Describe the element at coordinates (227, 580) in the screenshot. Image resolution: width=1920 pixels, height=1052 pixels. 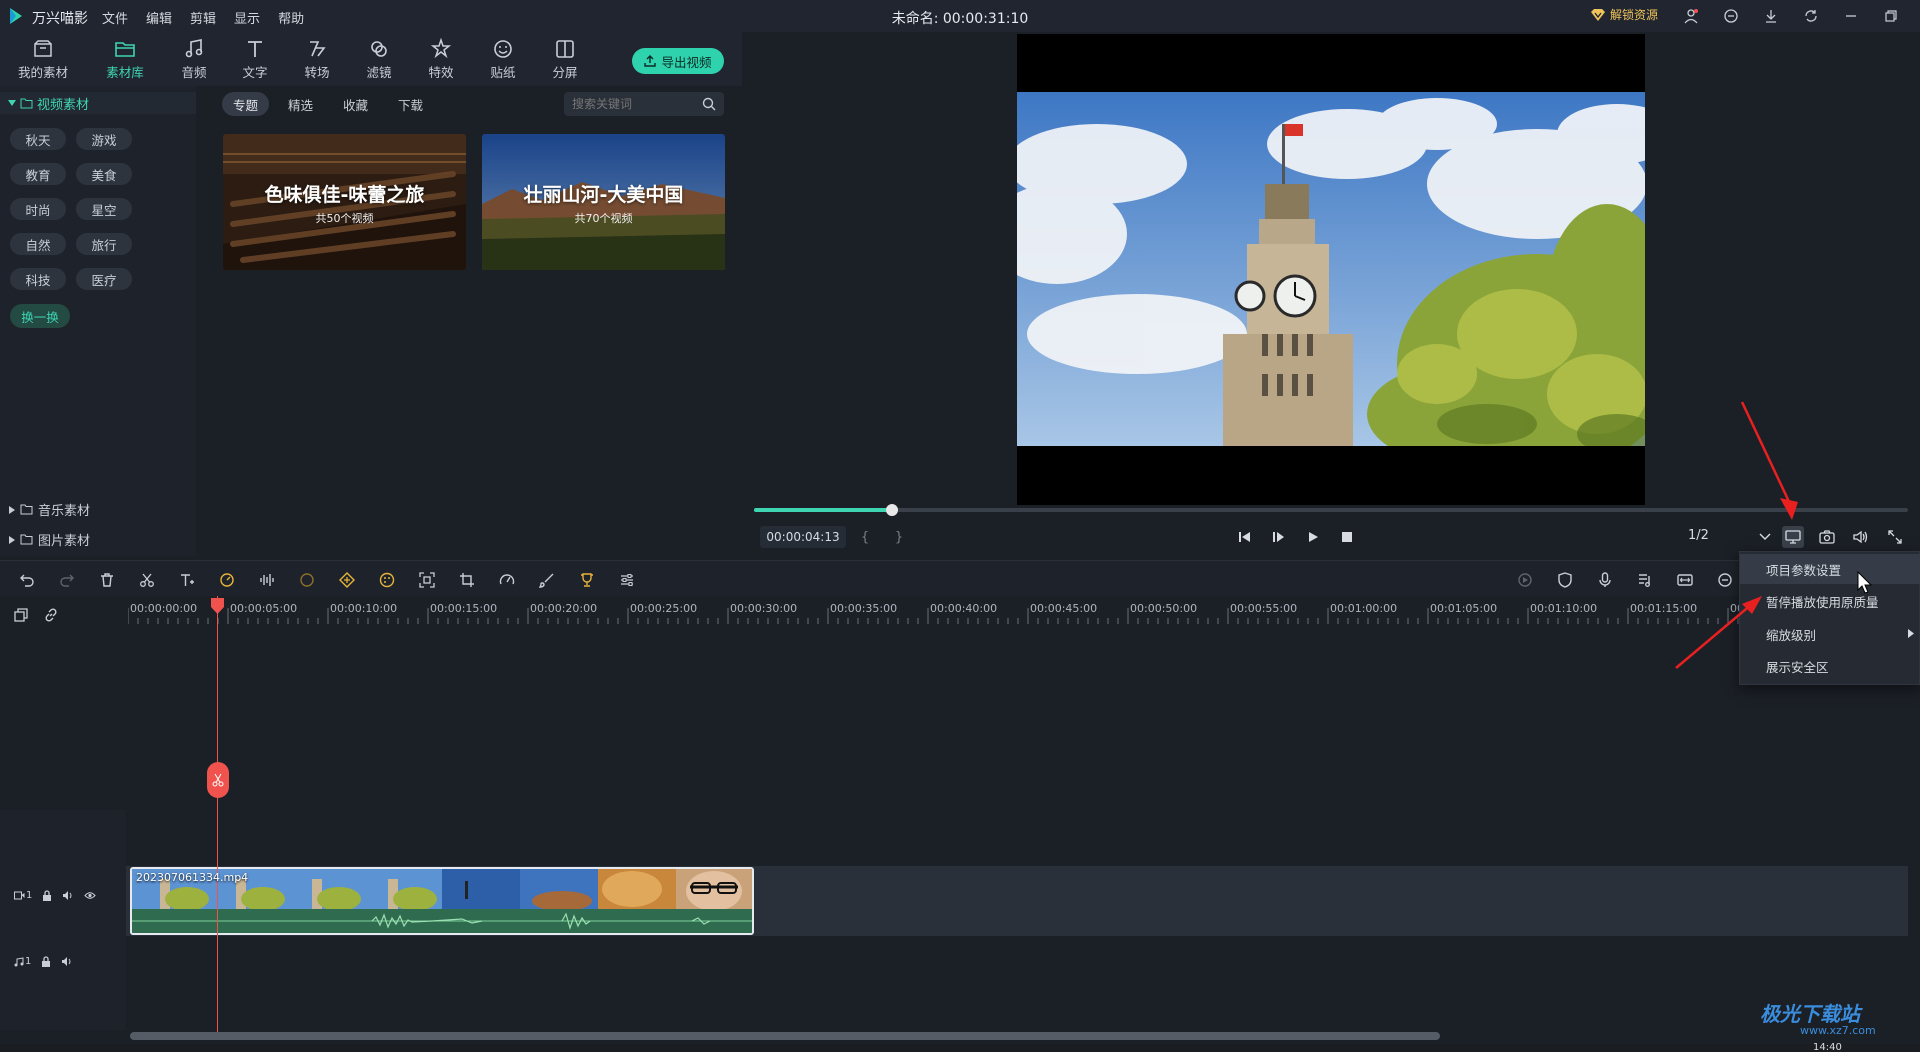
I see `speed-button` at that location.